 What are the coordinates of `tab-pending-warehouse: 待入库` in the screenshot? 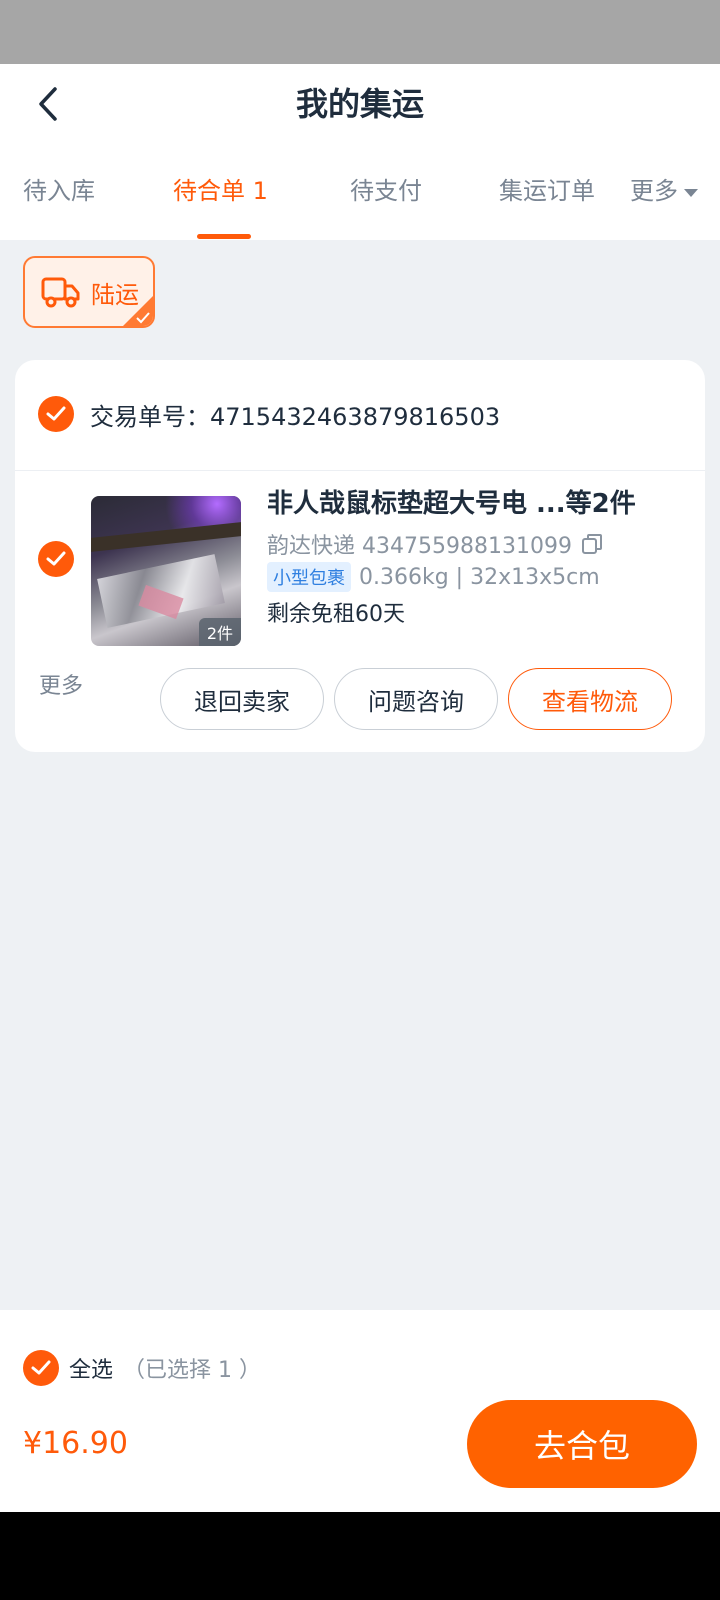 It's located at (59, 191).